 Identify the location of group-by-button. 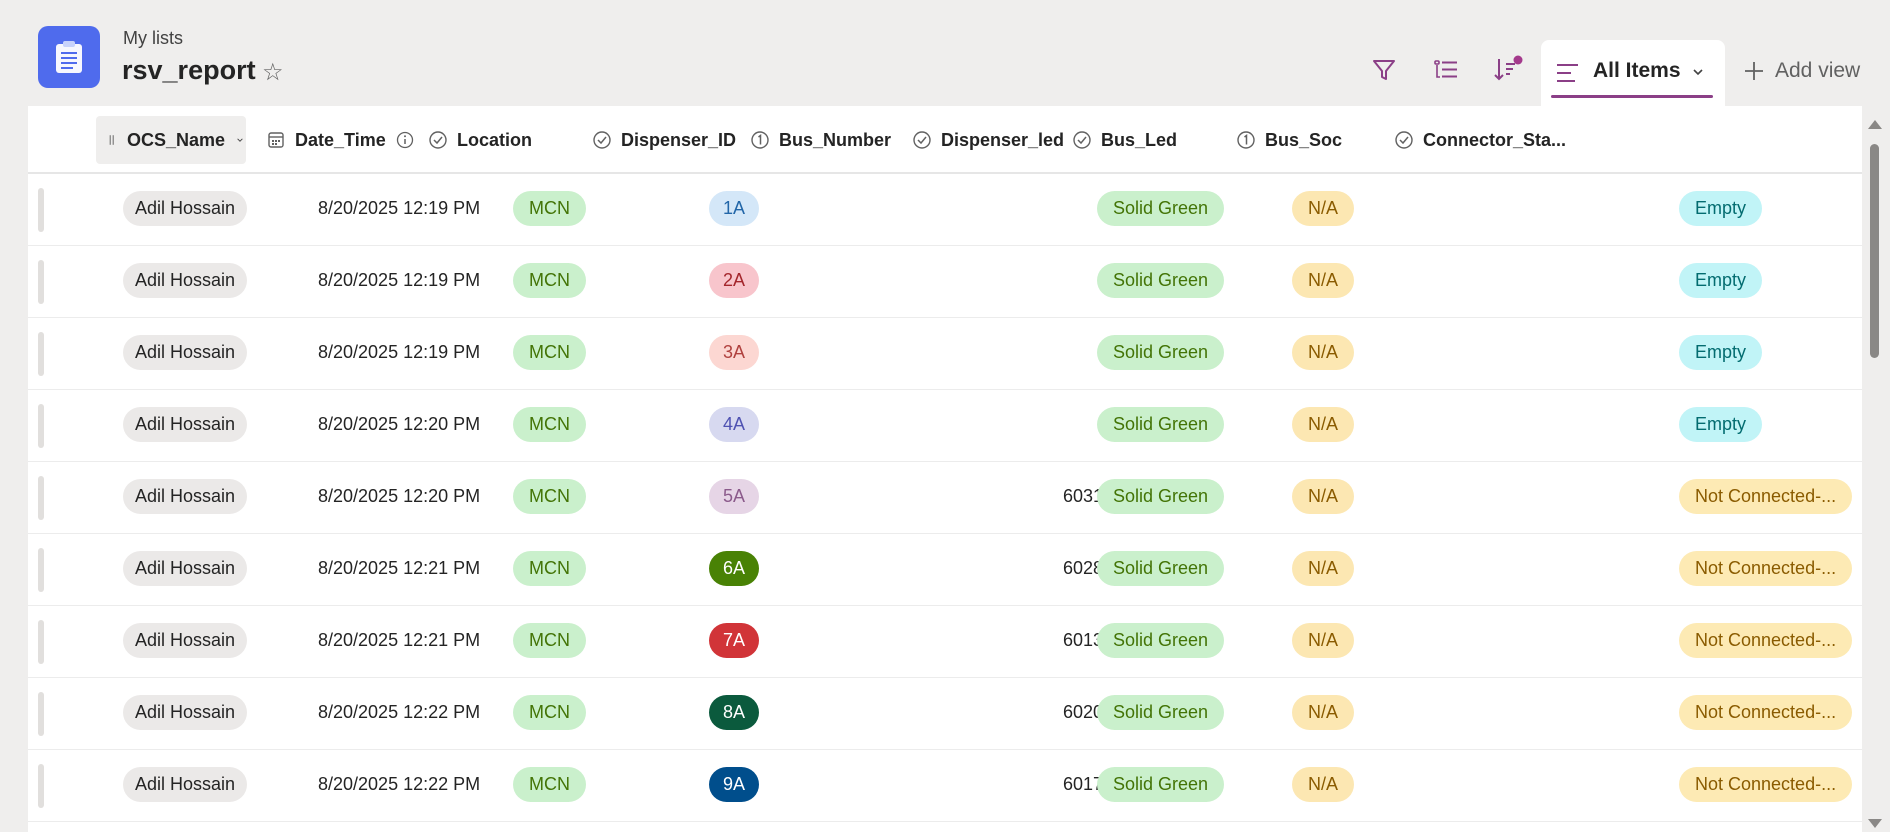
(1446, 70).